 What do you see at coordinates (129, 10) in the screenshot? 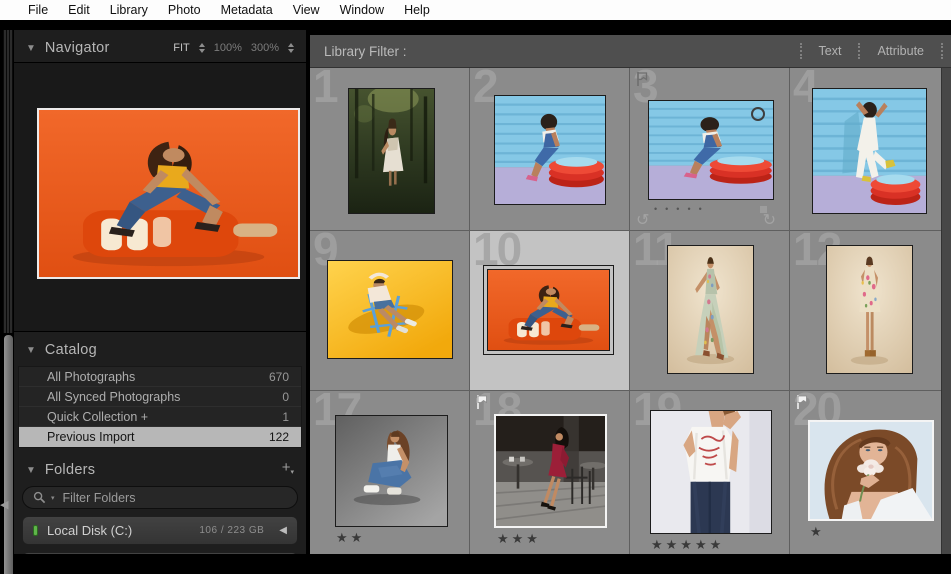
I see `menu-library: Library` at bounding box center [129, 10].